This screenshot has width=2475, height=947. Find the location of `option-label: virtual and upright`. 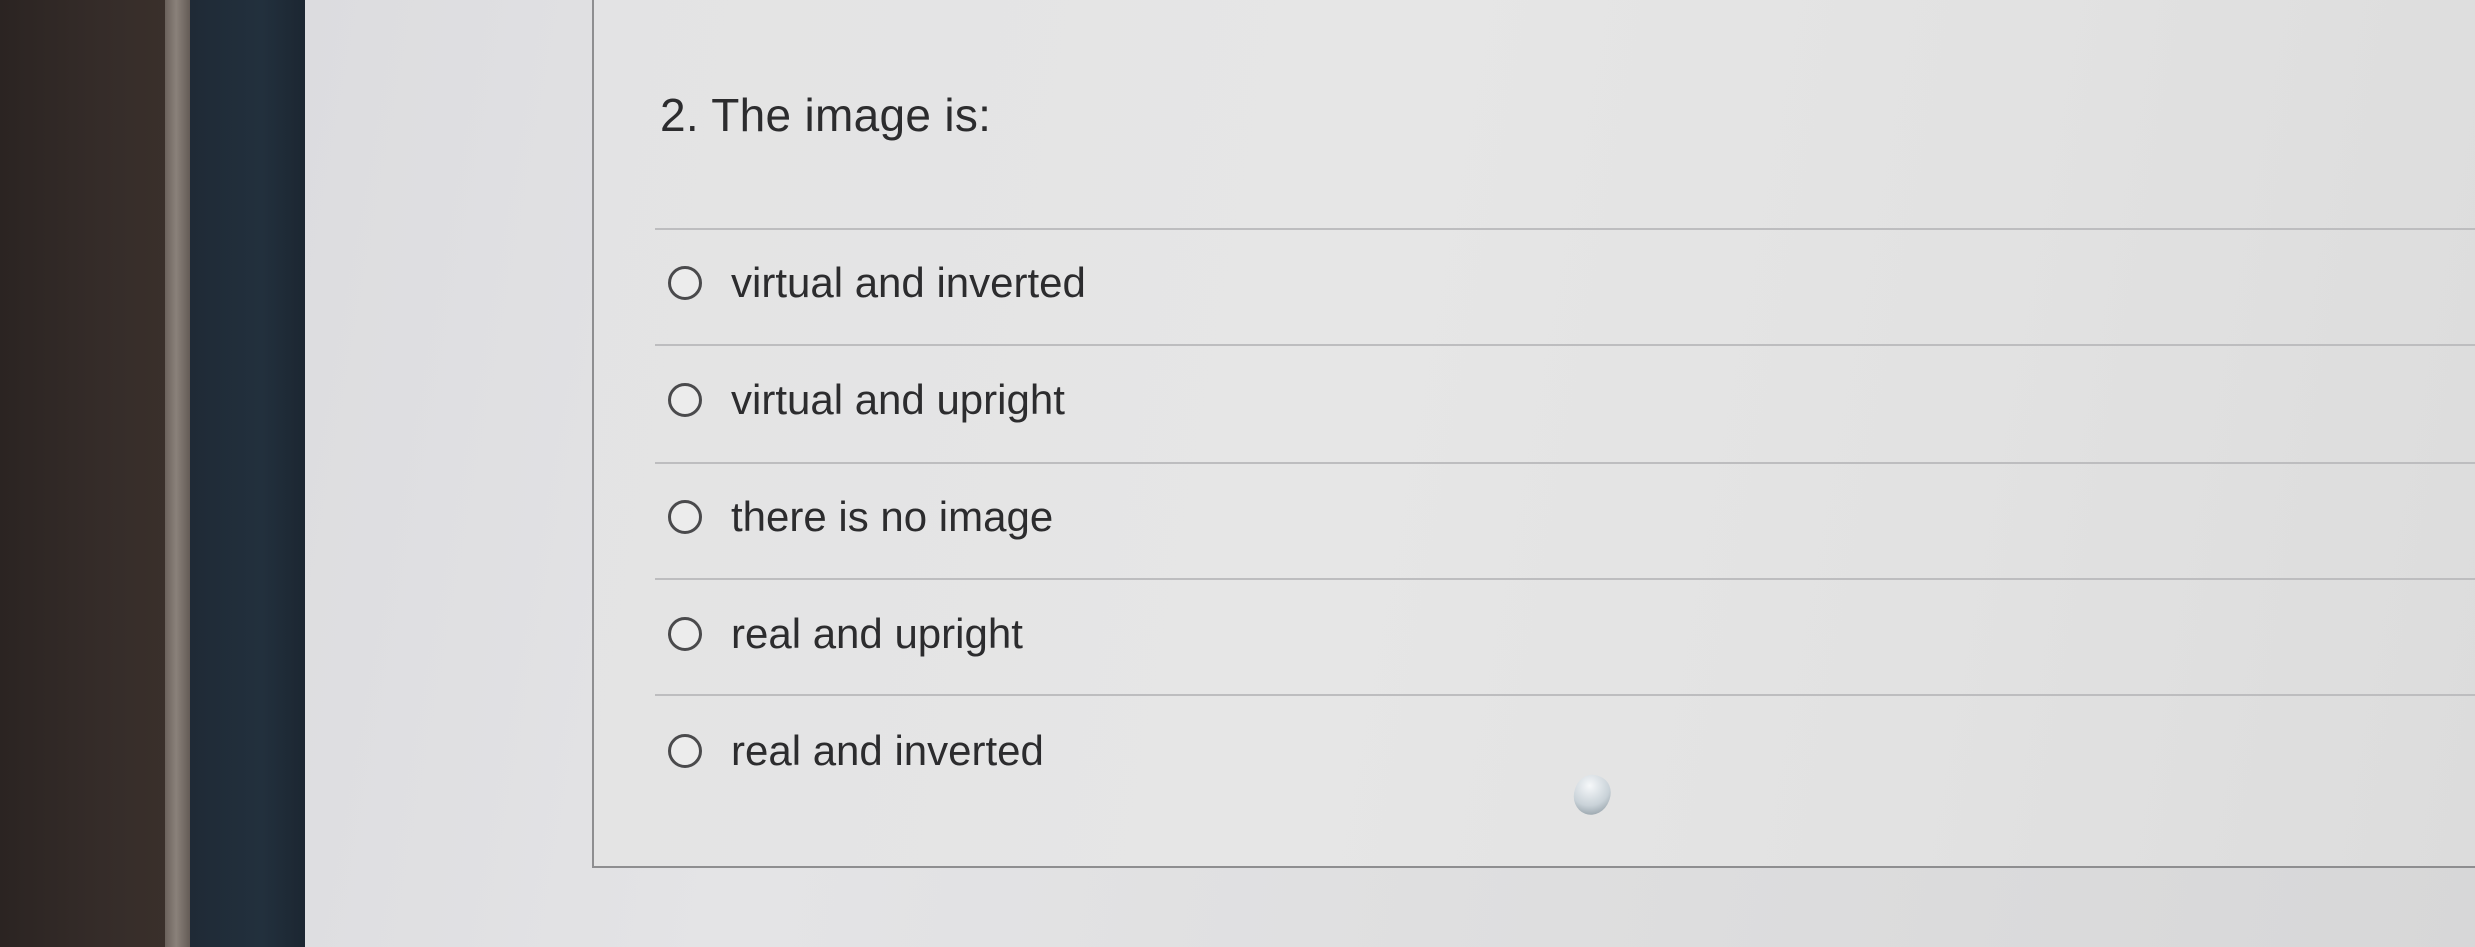

option-label: virtual and upright is located at coordinates (898, 399).